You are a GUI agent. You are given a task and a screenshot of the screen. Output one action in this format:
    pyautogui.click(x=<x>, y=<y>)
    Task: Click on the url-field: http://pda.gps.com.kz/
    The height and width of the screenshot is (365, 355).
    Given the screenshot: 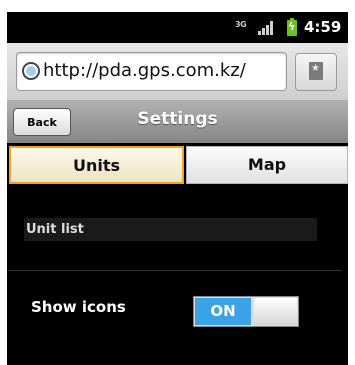 What is the action you would take?
    pyautogui.click(x=151, y=71)
    